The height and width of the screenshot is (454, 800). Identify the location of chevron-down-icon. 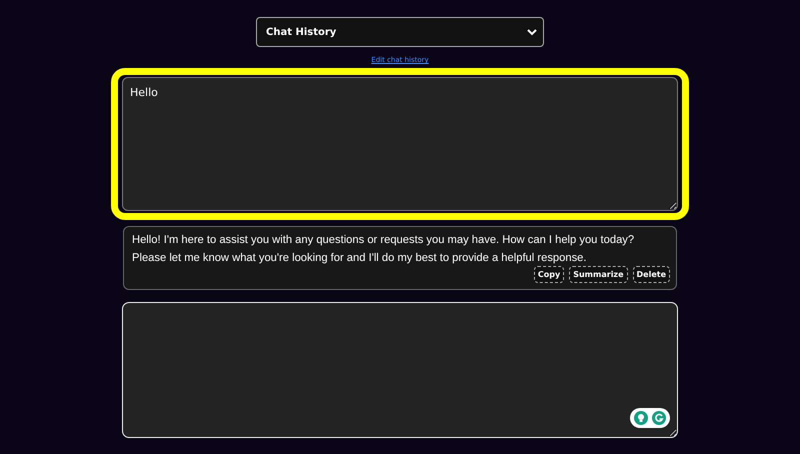
(532, 32).